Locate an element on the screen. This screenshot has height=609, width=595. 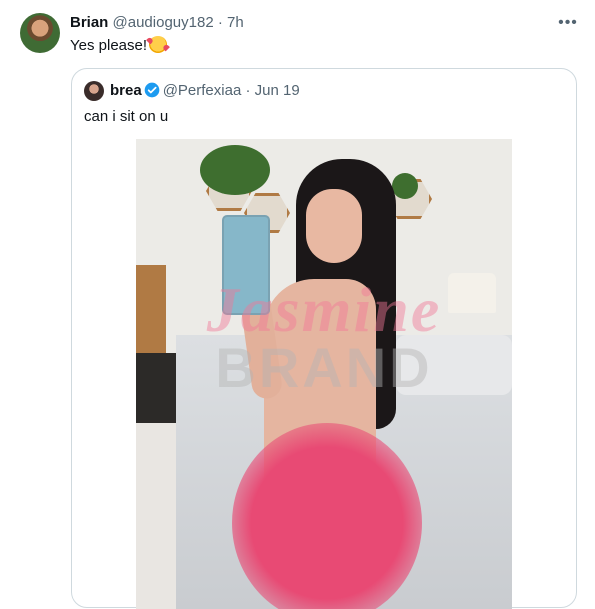
quoted-date: Jun 19 is located at coordinates (277, 90).